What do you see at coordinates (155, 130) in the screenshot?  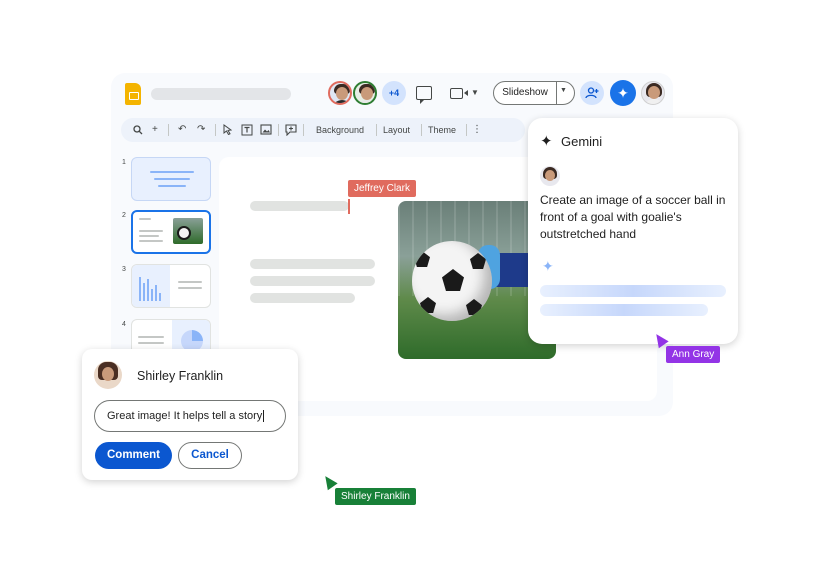 I see `plus-icon: +` at bounding box center [155, 130].